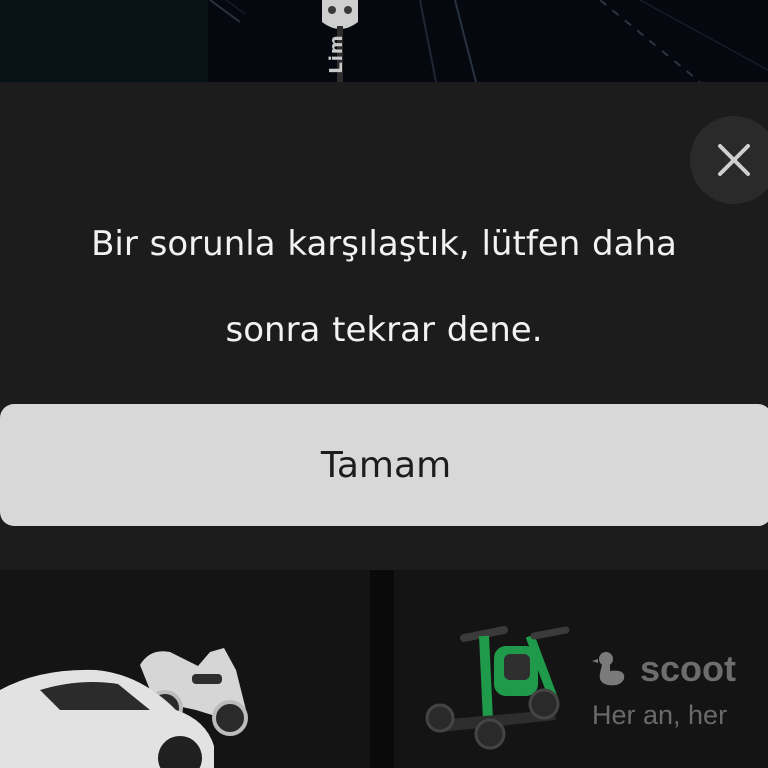 This screenshot has width=768, height=768. What do you see at coordinates (581, 669) in the screenshot?
I see `vehicle-card-scooter: scoot Her an, her` at bounding box center [581, 669].